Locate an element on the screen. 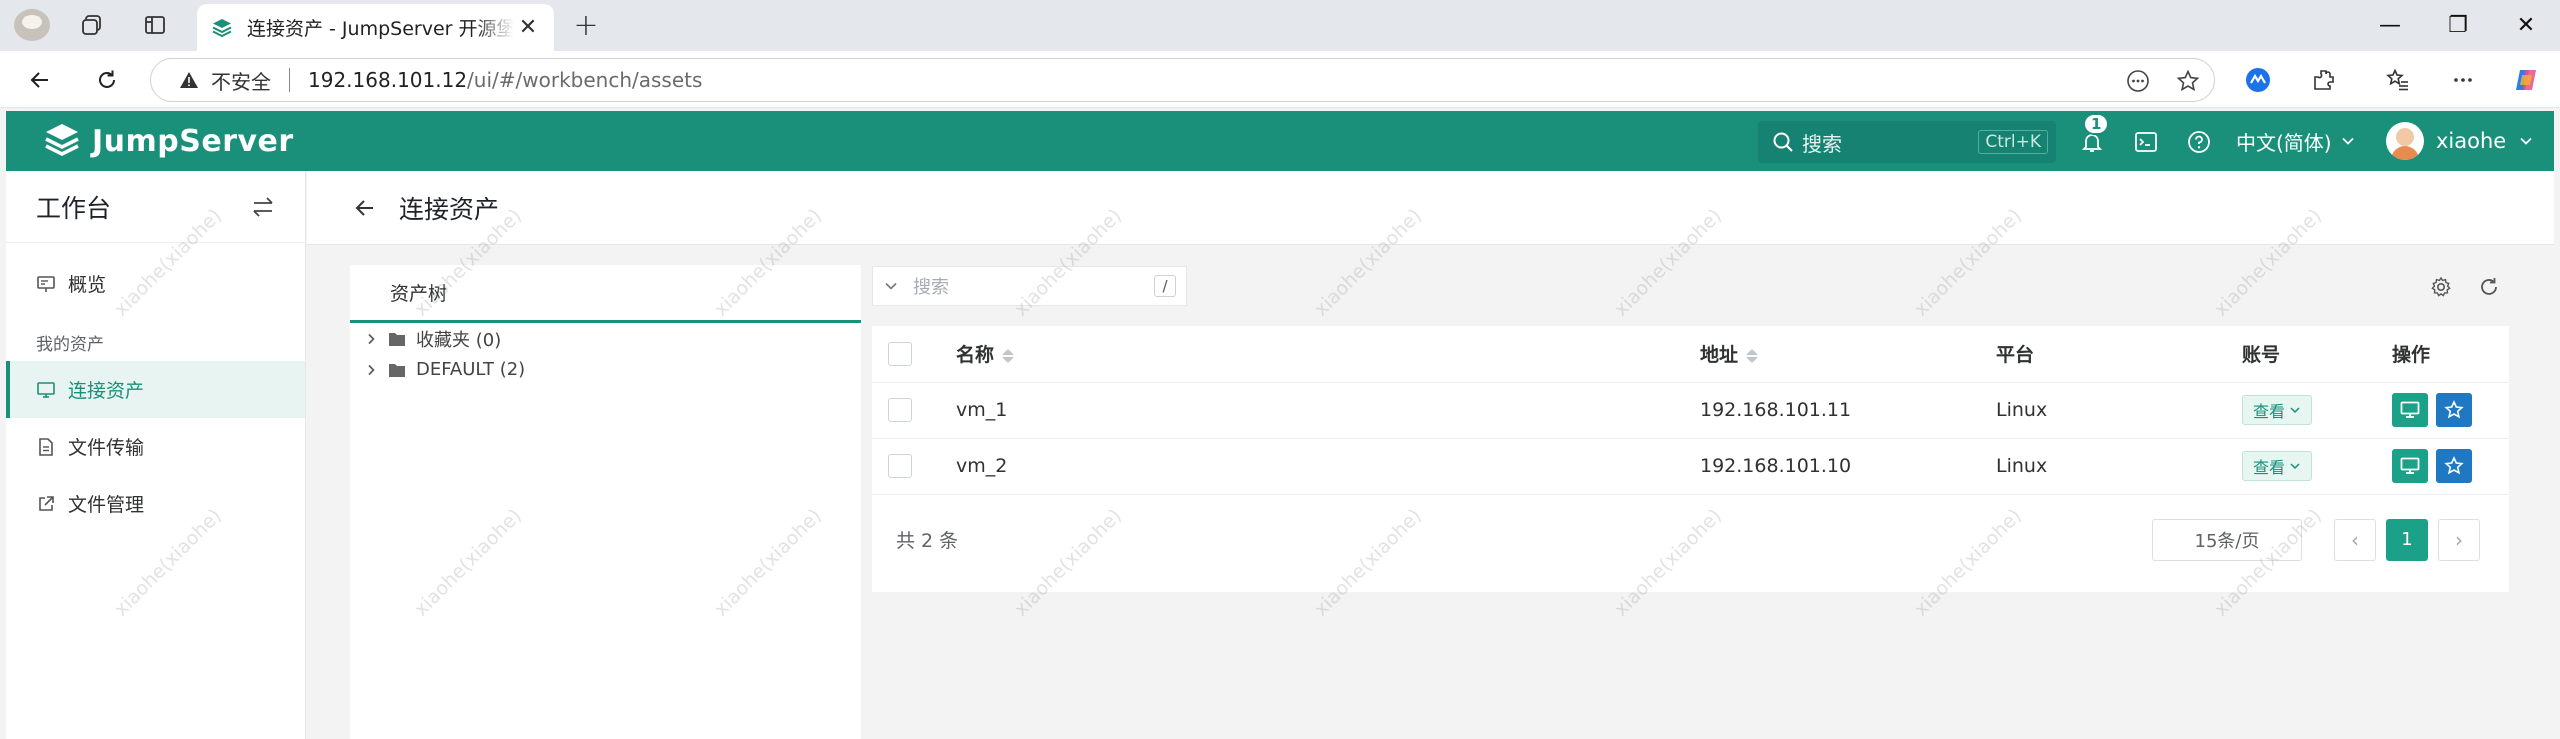  sidebar-item-overview: 概览 is located at coordinates (155, 283).